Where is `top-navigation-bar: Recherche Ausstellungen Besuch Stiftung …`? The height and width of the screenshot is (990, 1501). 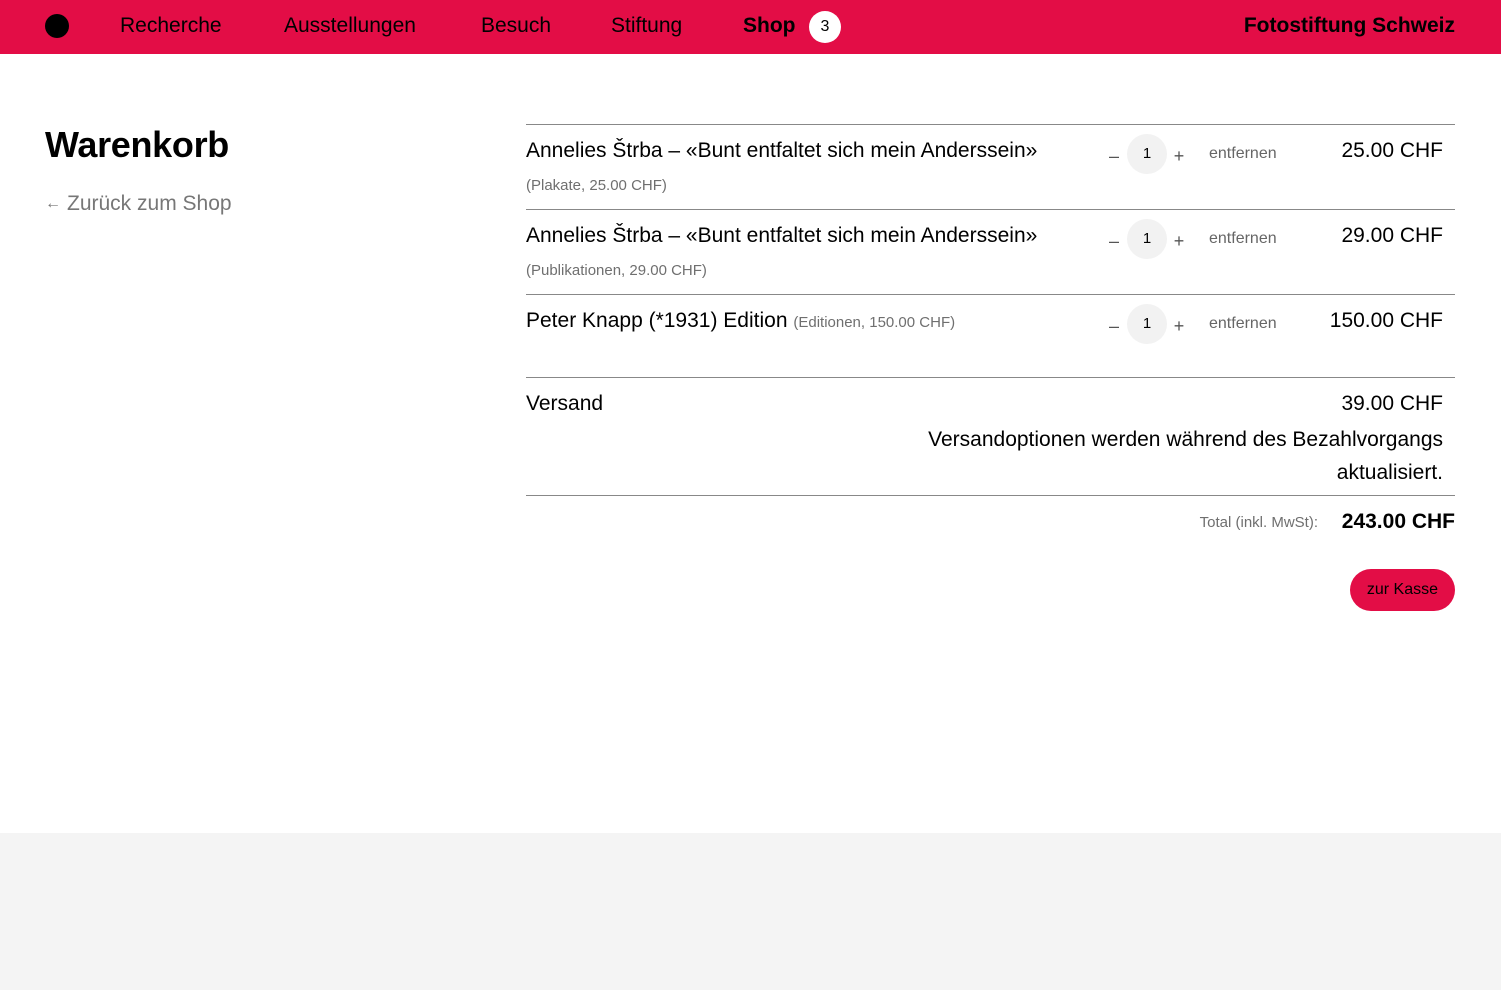
top-navigation-bar: Recherche Ausstellungen Besuch Stiftung … is located at coordinates (750, 27).